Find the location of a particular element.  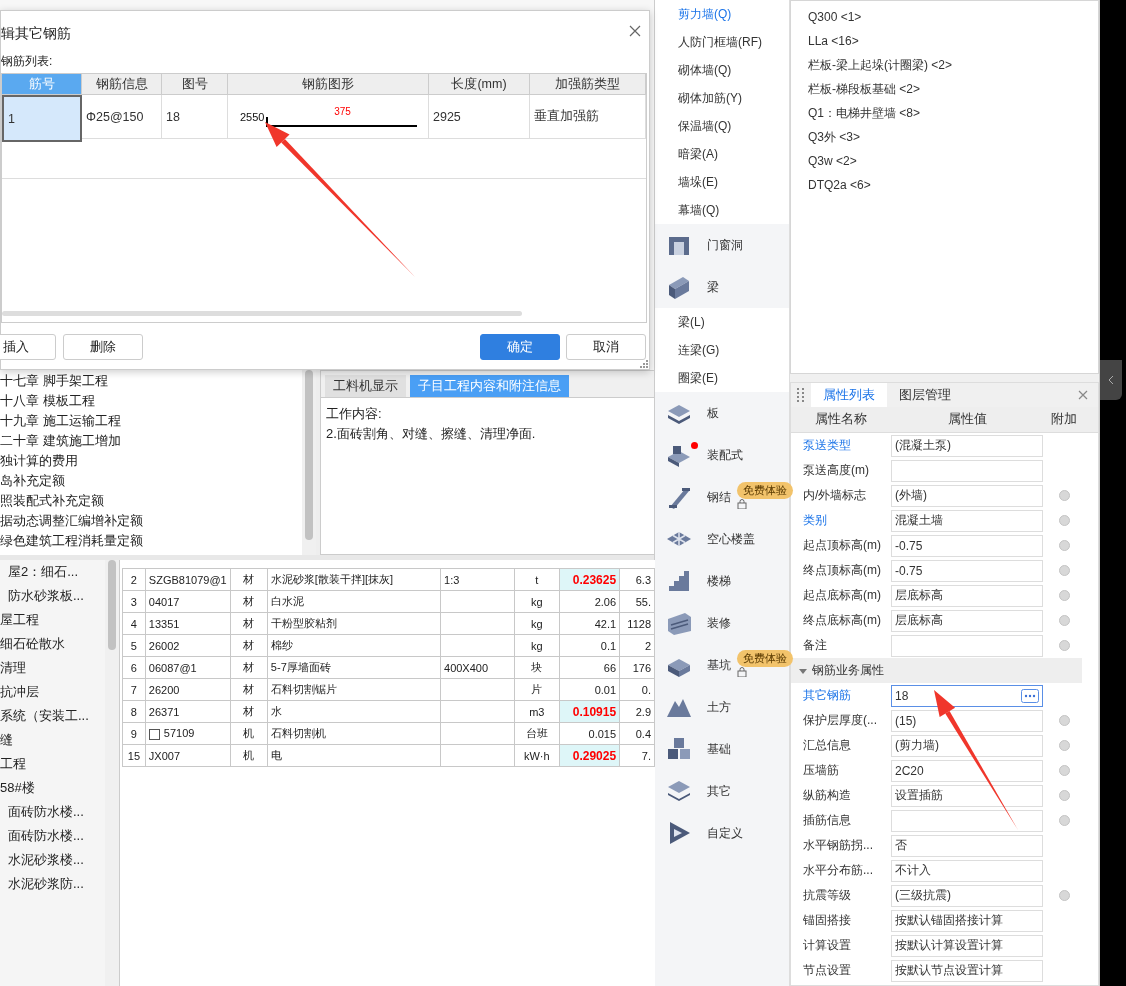

property-name: 类别 is located at coordinates (841, 520).